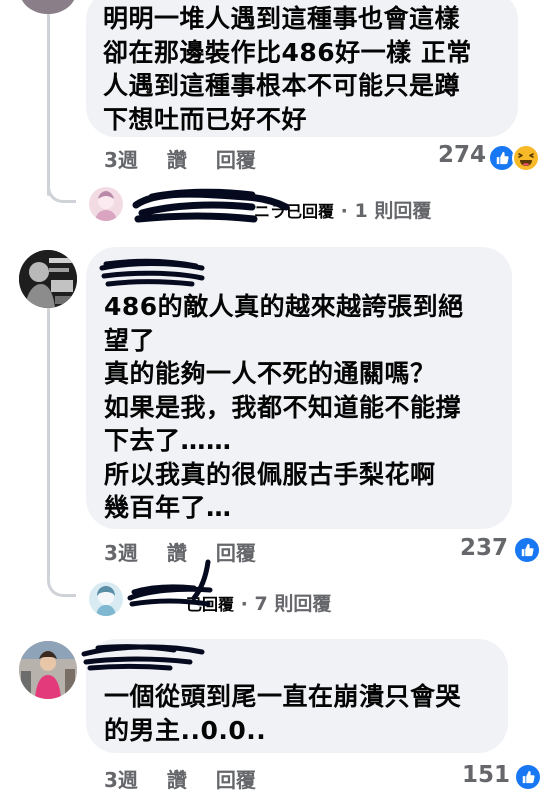 The height and width of the screenshot is (800, 550). What do you see at coordinates (392, 211) in the screenshot?
I see `reply-count: 1 則回覆` at bounding box center [392, 211].